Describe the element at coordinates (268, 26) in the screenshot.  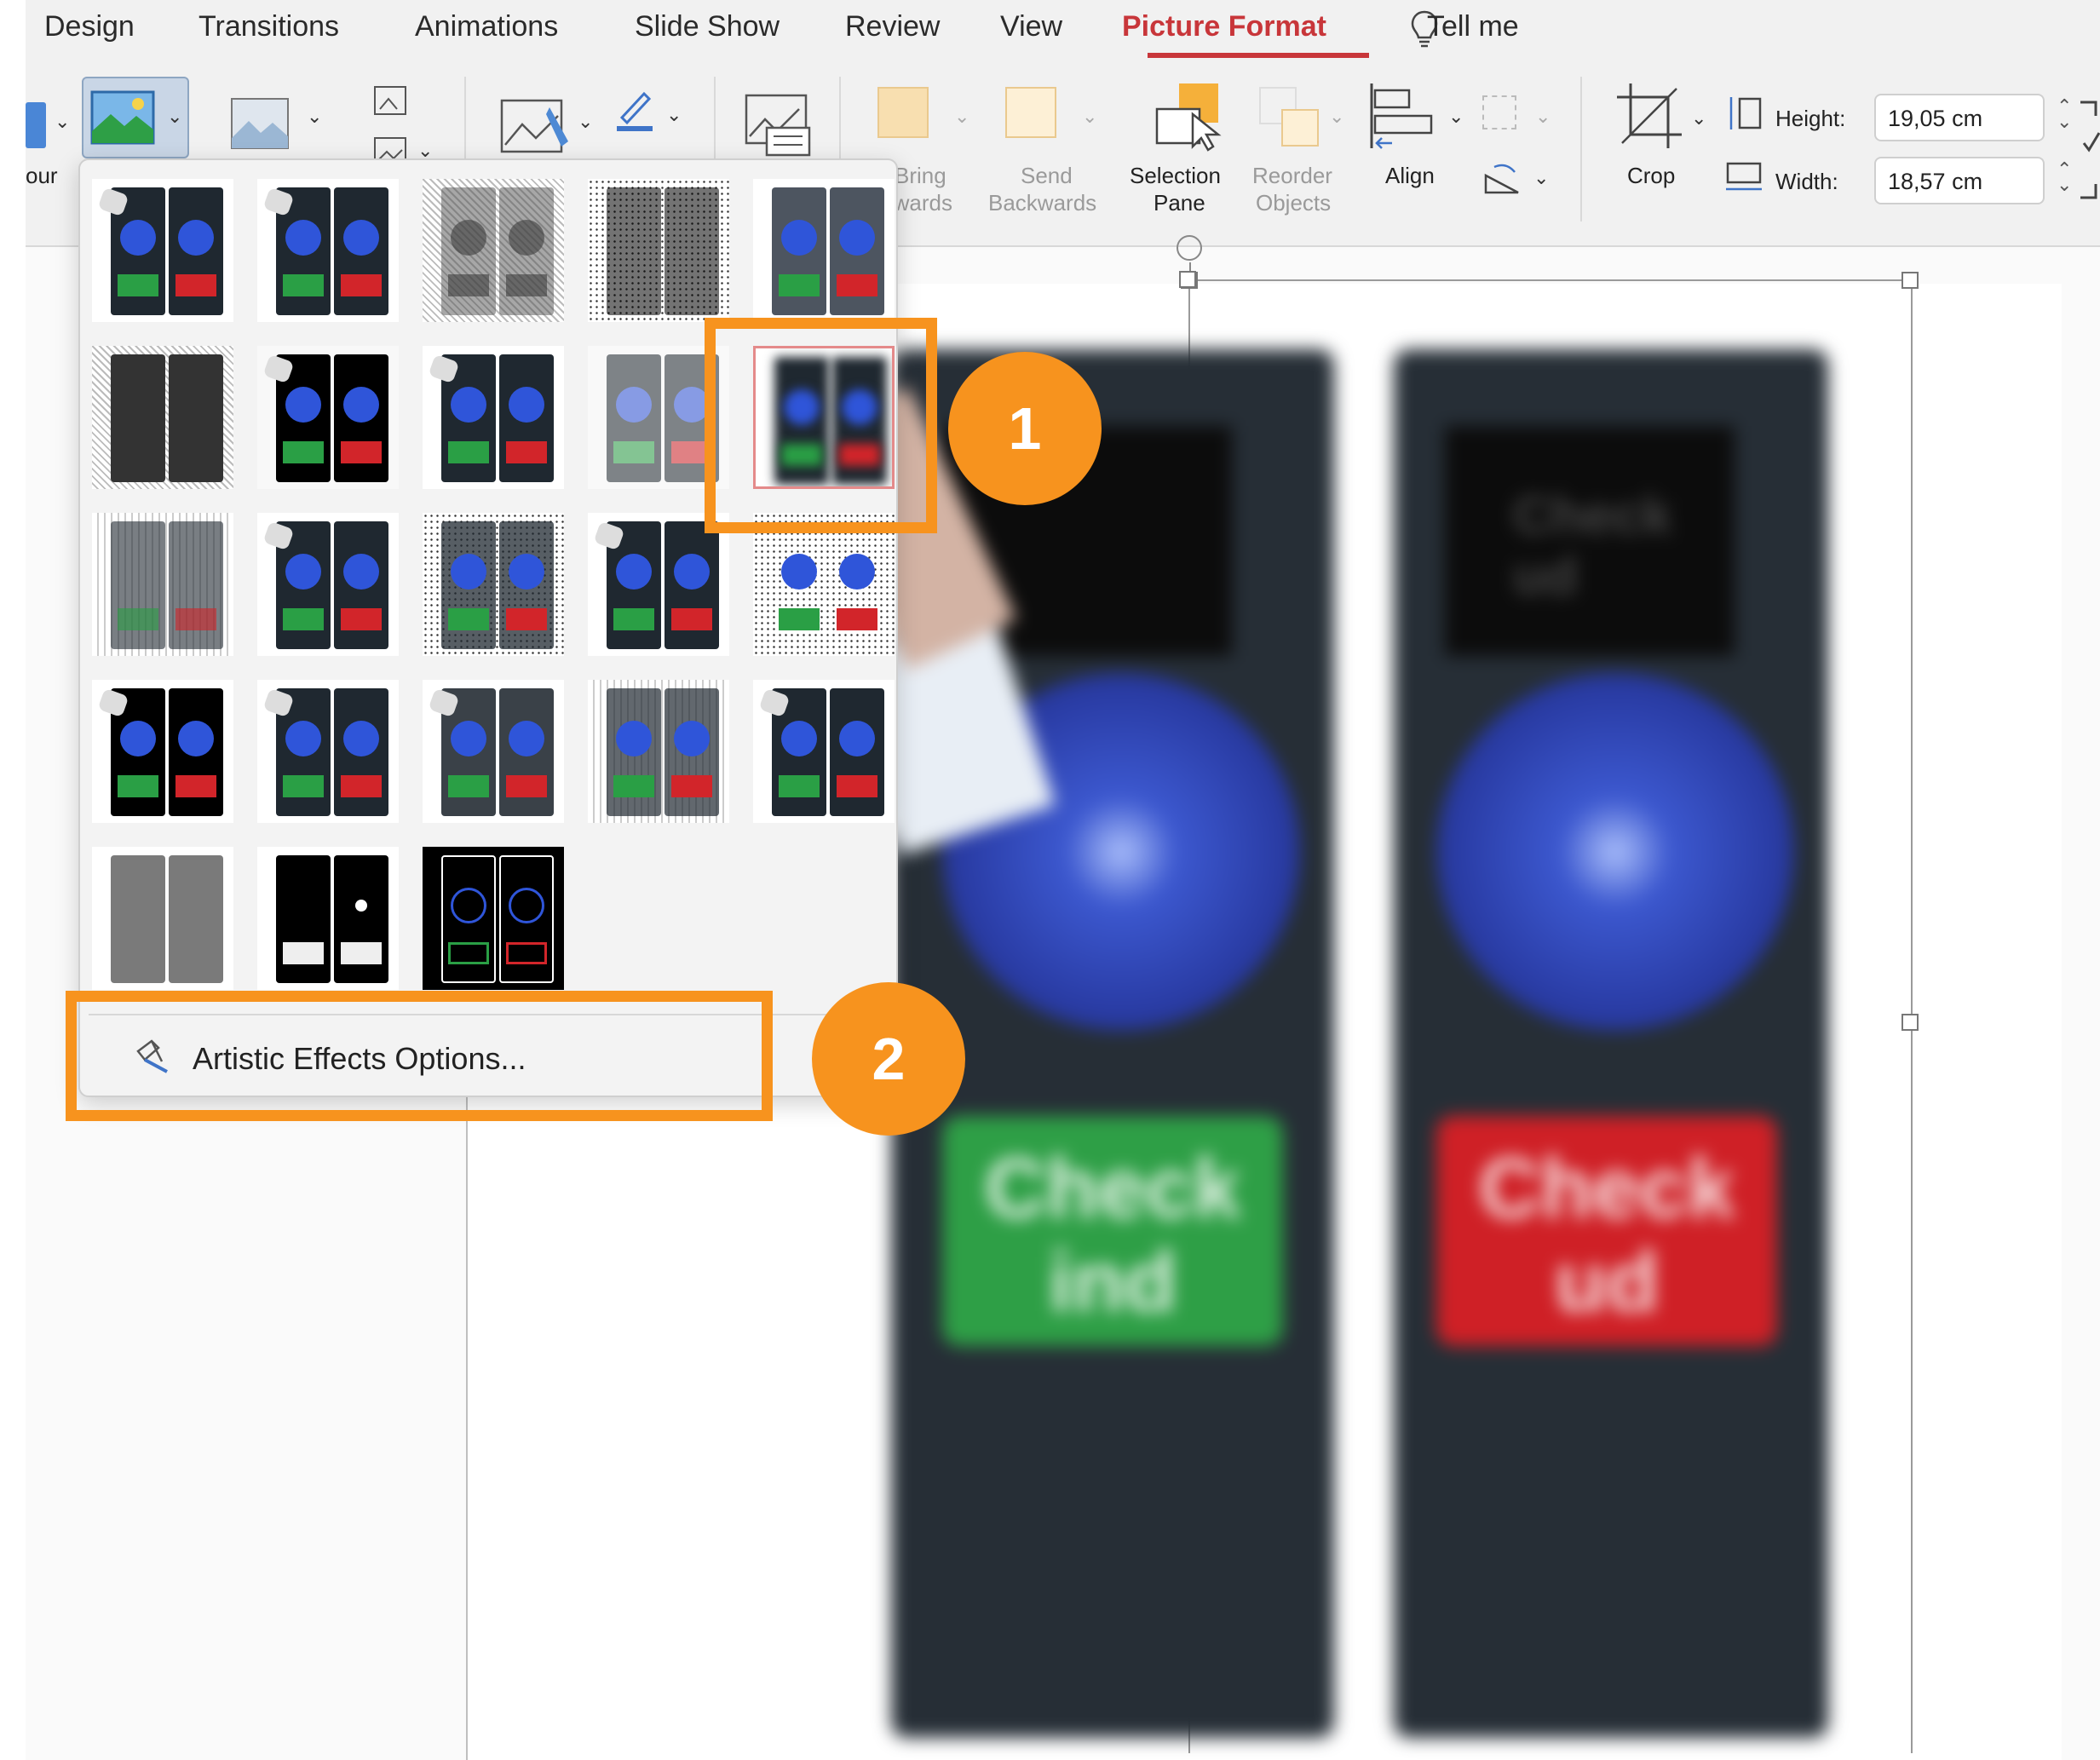
I see `tab-transitions: Transitions` at that location.